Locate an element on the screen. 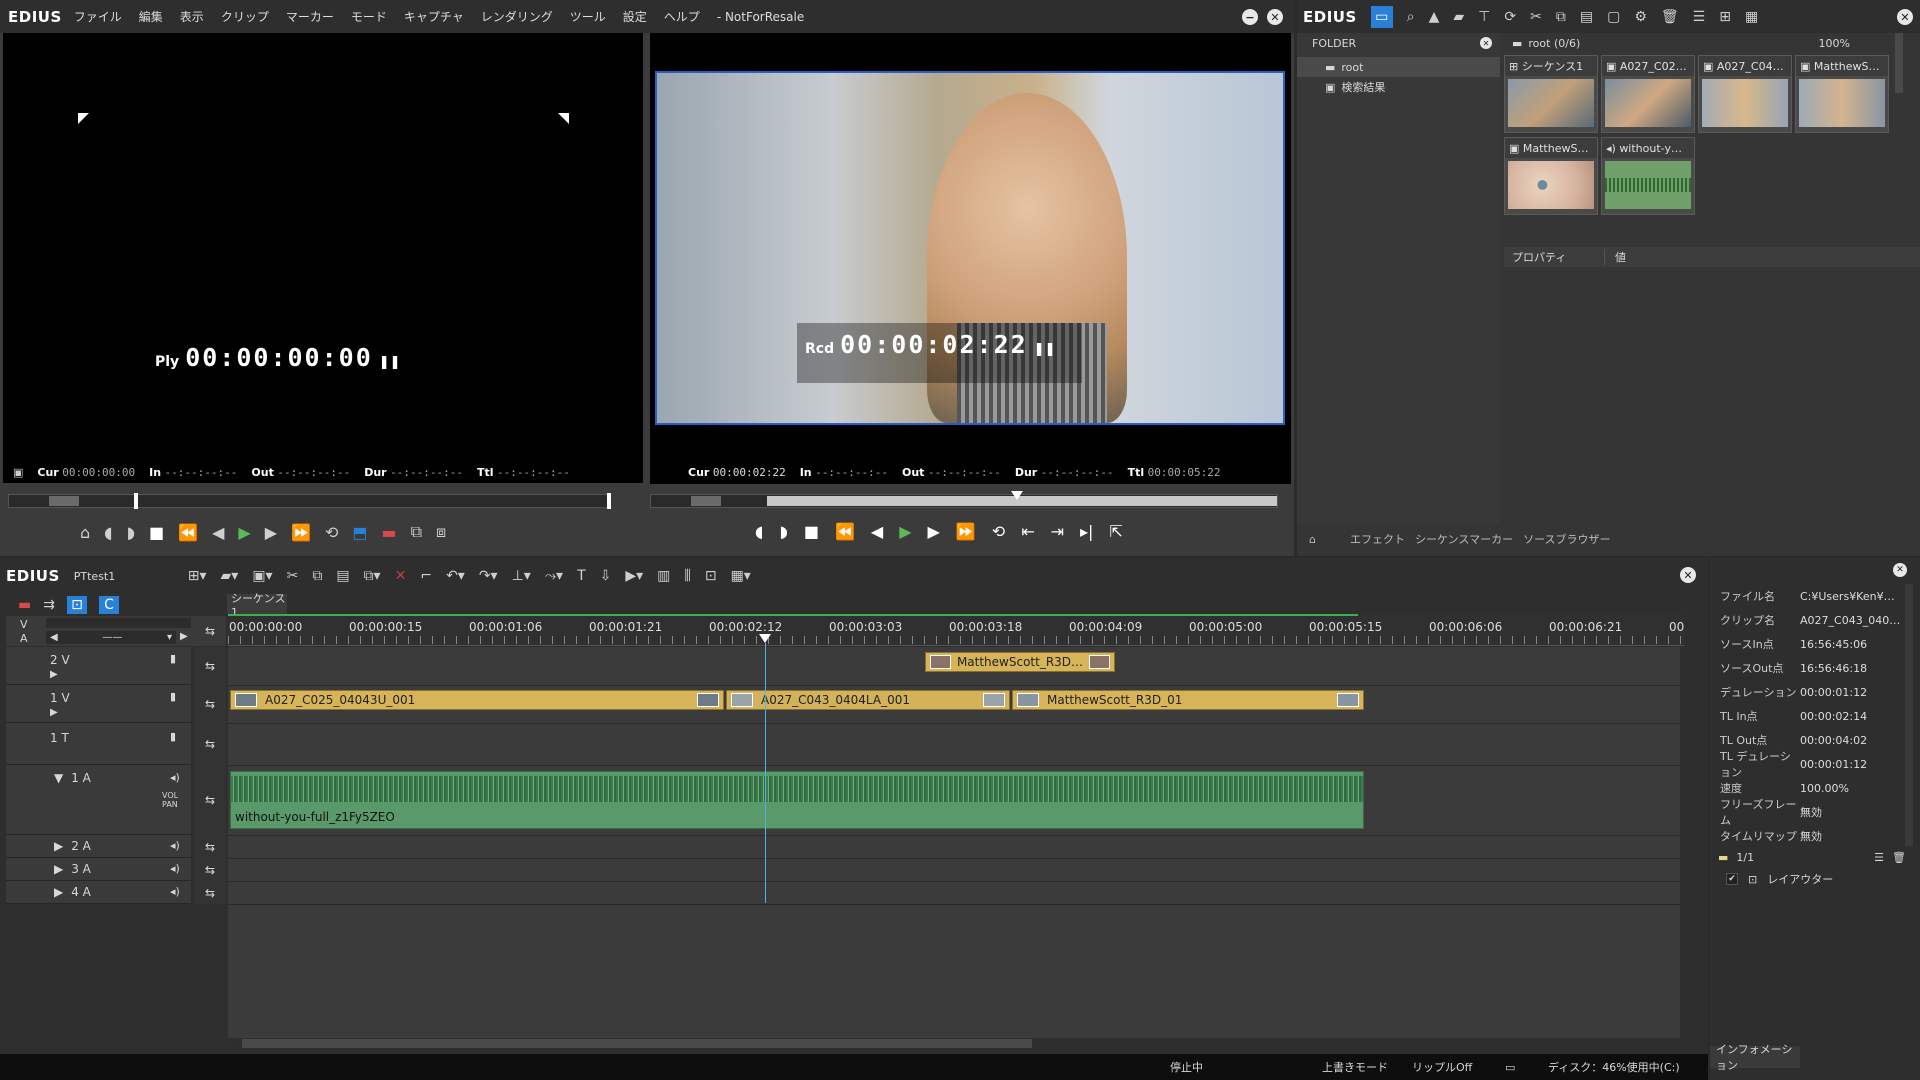 The height and width of the screenshot is (1080, 1920). palette-toggle-icon: ⌂ is located at coordinates (1312, 539).